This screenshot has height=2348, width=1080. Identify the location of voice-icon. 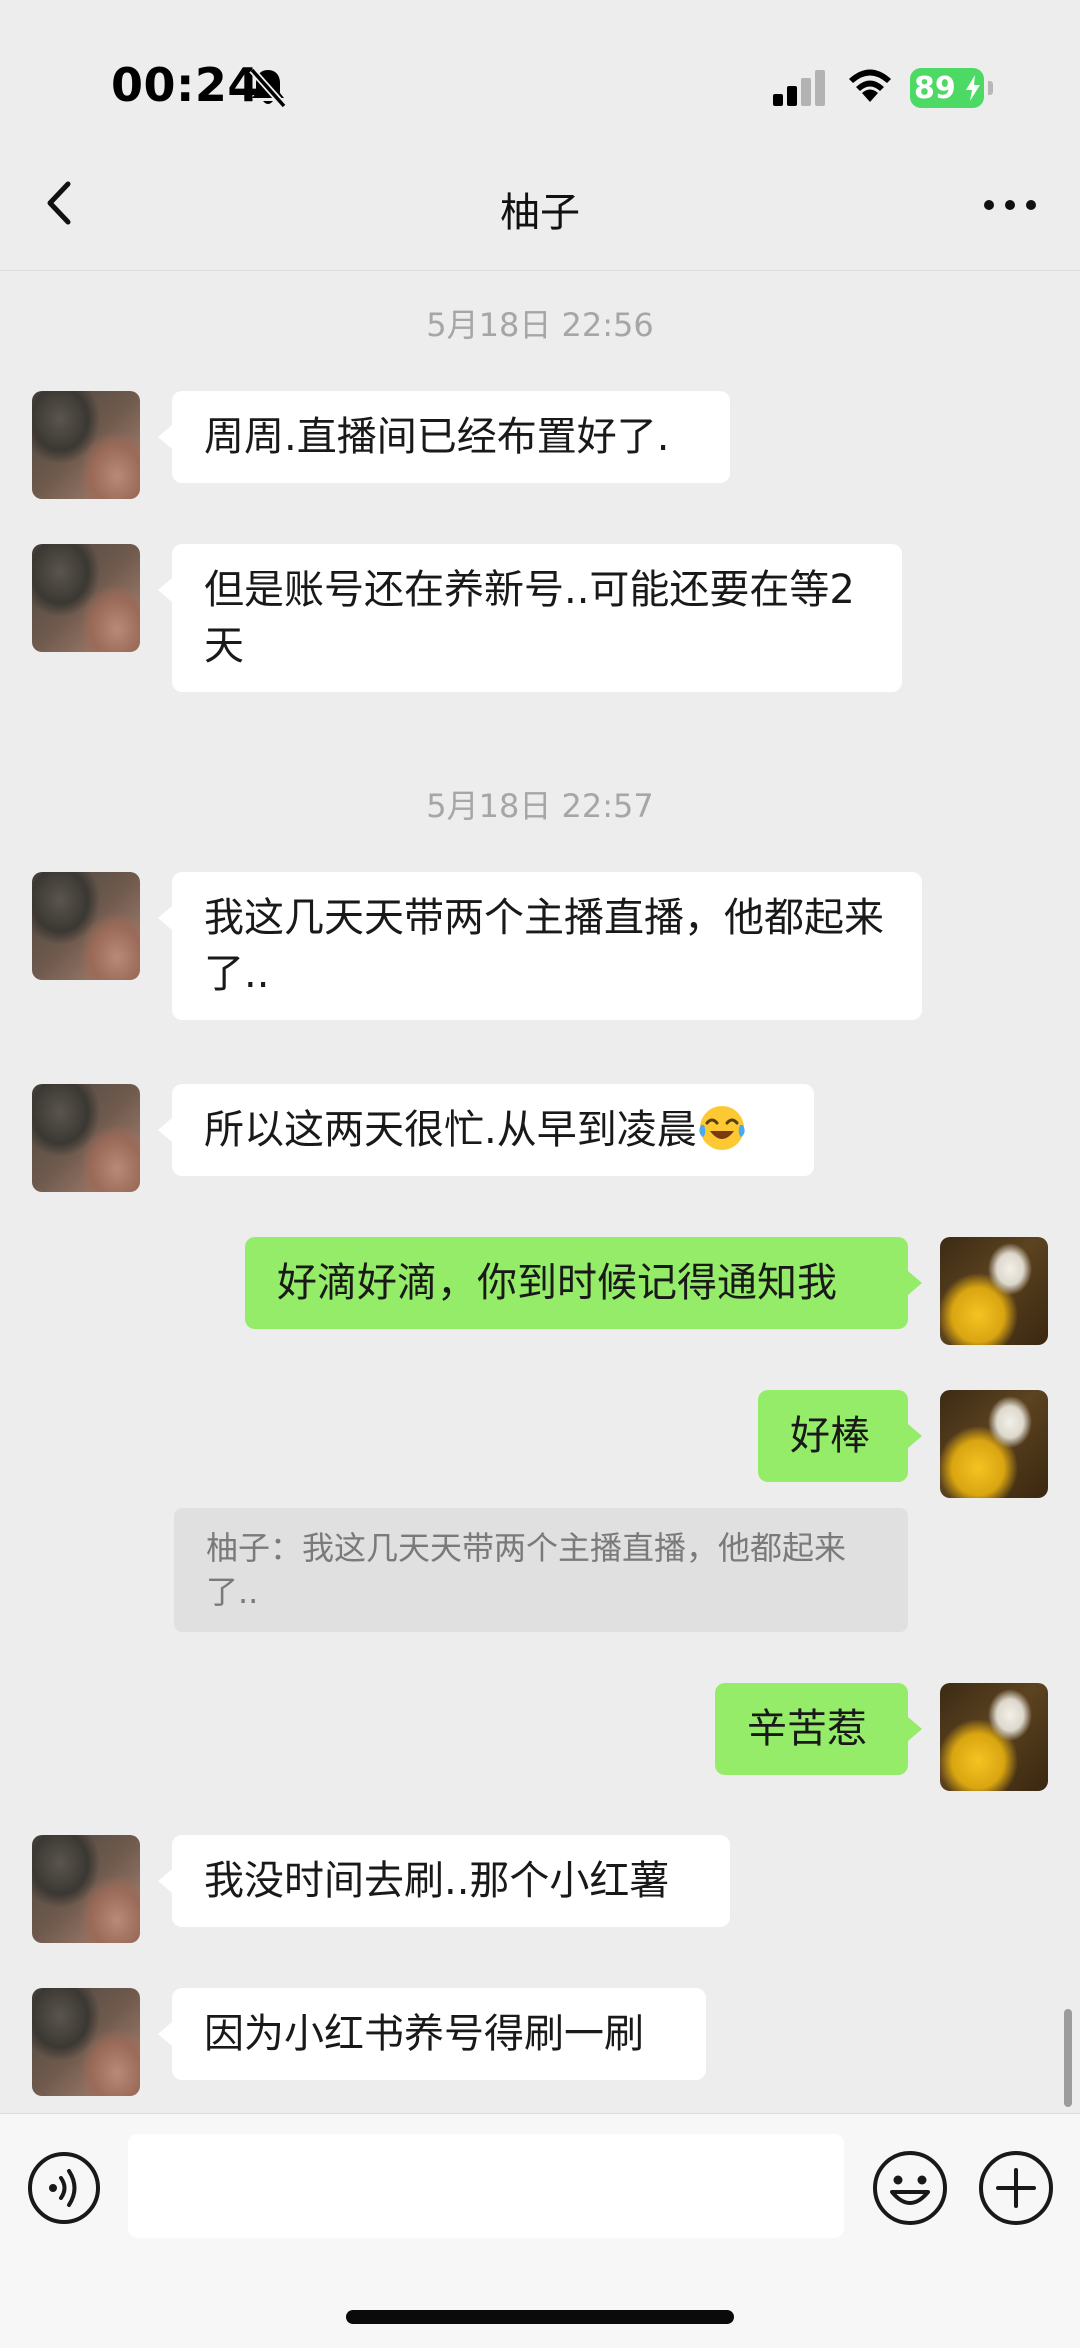
(64, 2188).